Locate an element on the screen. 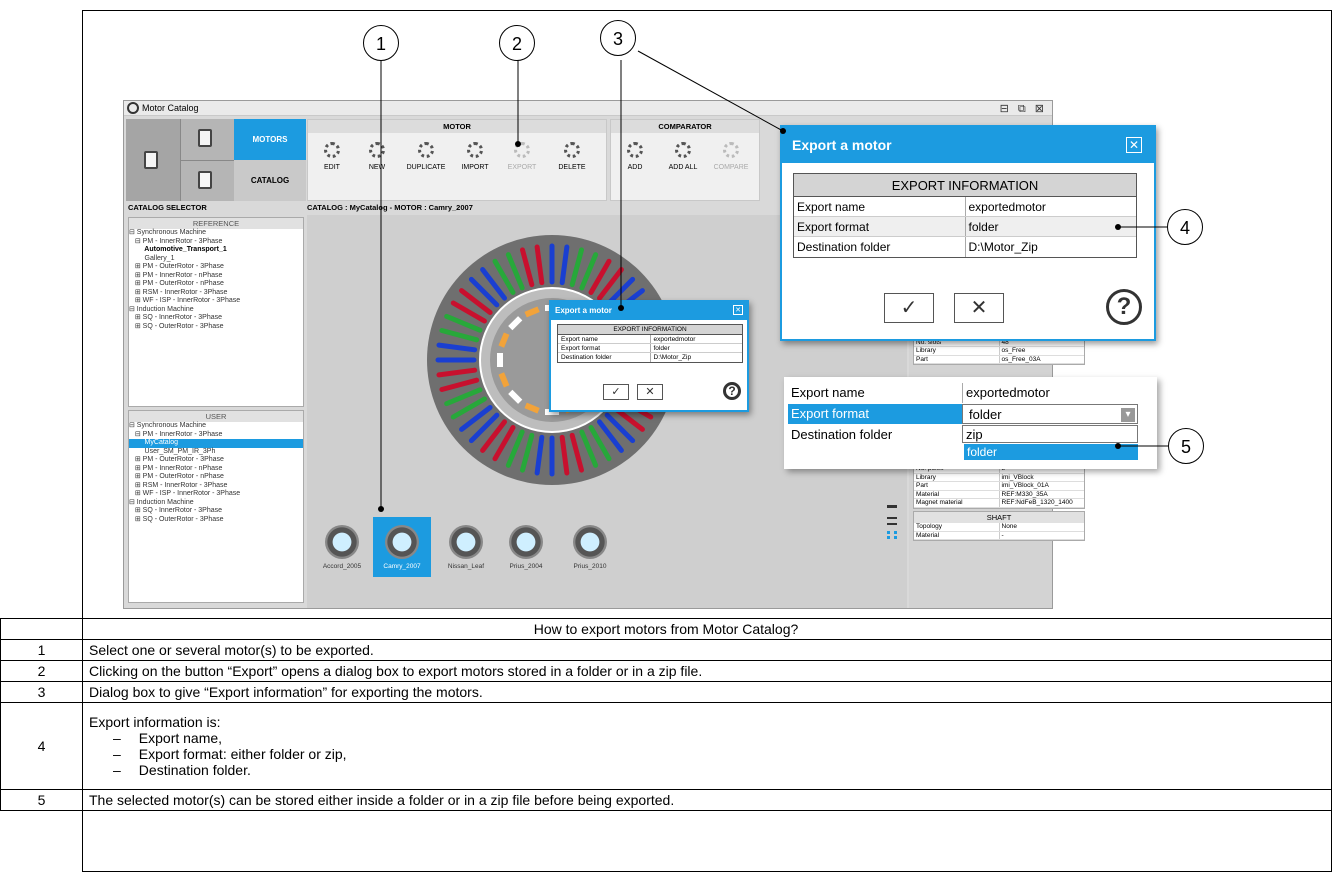 The width and height of the screenshot is (1332, 873). import-button: IMPORT is located at coordinates (475, 156).